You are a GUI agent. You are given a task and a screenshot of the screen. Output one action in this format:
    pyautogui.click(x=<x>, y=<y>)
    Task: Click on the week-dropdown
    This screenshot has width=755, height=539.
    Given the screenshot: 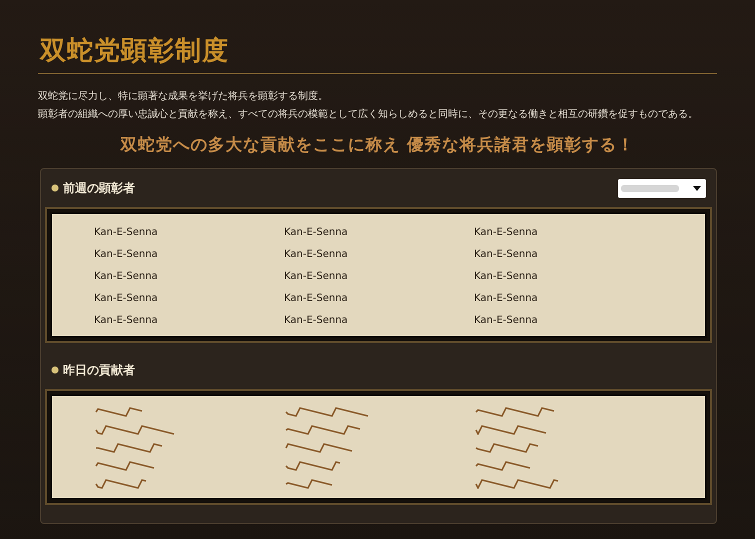 What is the action you would take?
    pyautogui.click(x=662, y=188)
    